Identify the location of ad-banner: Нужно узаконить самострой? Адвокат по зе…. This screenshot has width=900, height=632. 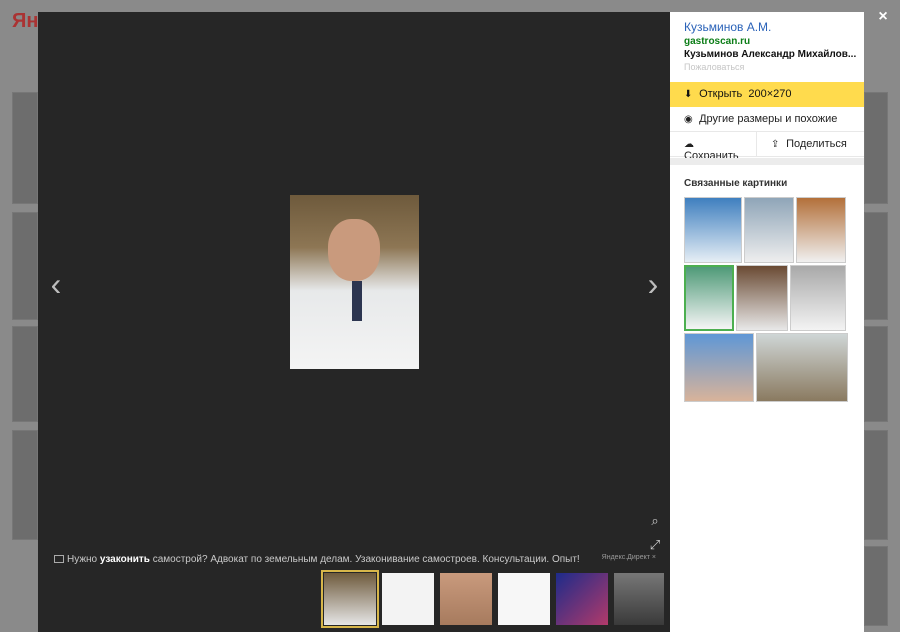
(354, 562).